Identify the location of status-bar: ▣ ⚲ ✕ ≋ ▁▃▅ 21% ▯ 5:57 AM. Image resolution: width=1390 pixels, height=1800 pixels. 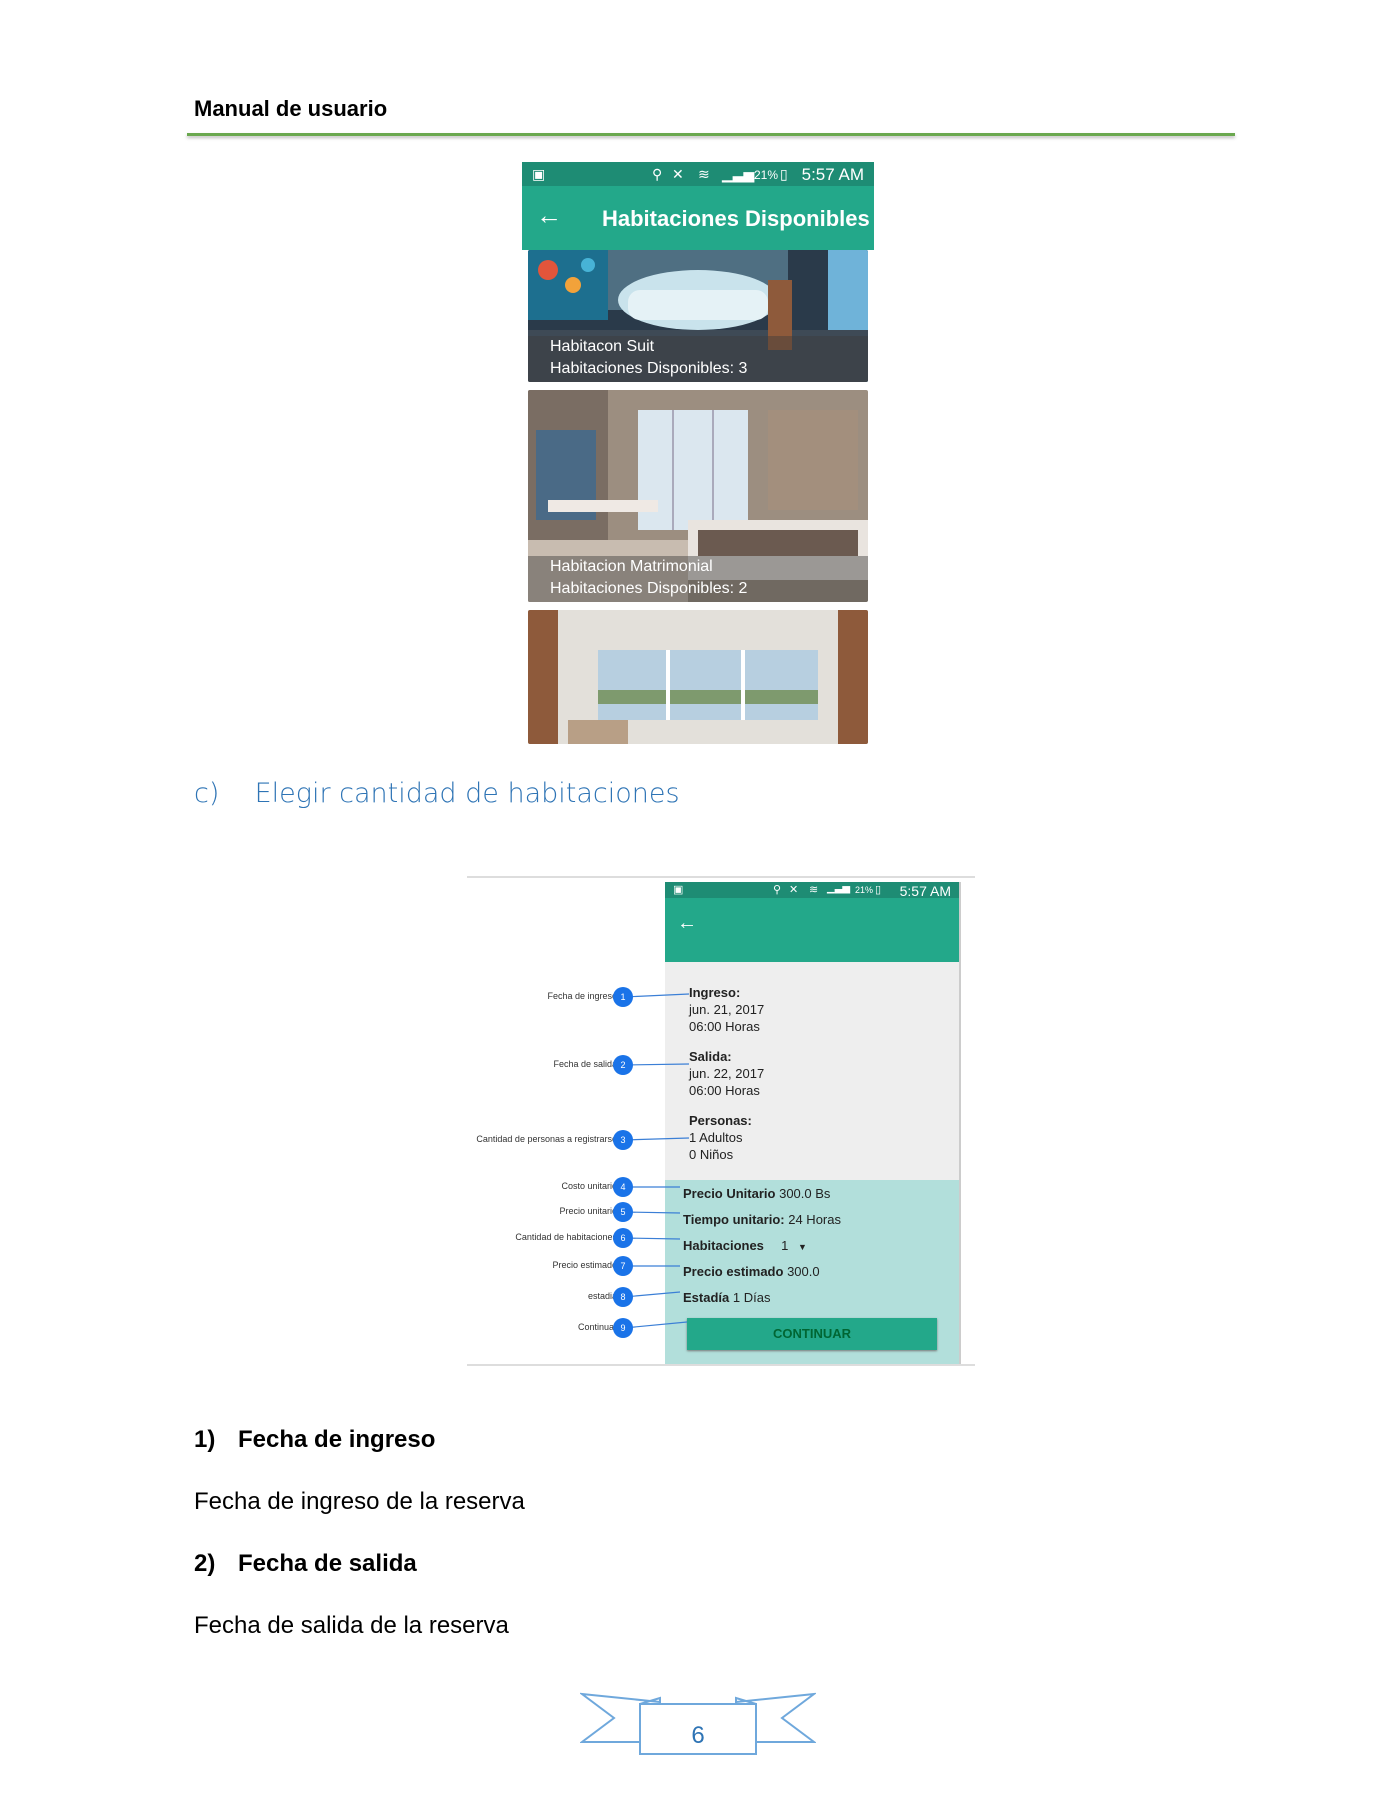
(698, 174).